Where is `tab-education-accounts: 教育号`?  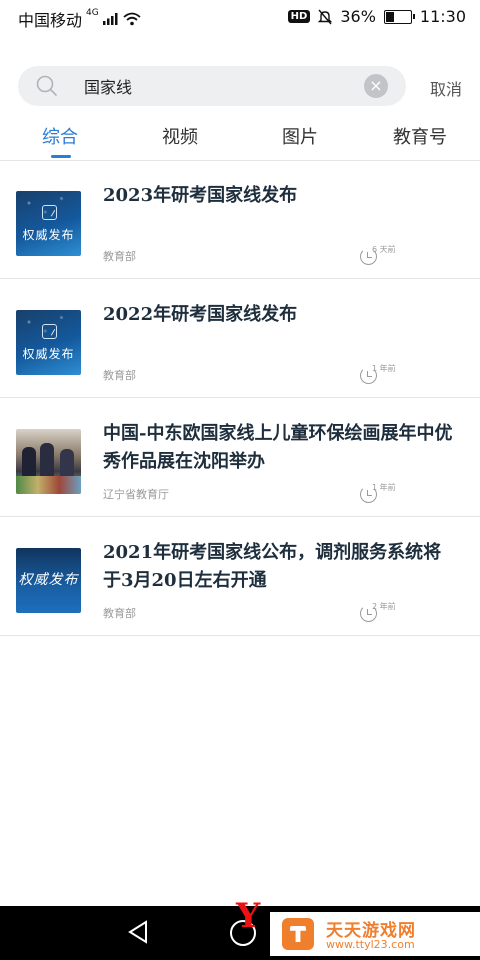 tab-education-accounts: 教育号 is located at coordinates (420, 136).